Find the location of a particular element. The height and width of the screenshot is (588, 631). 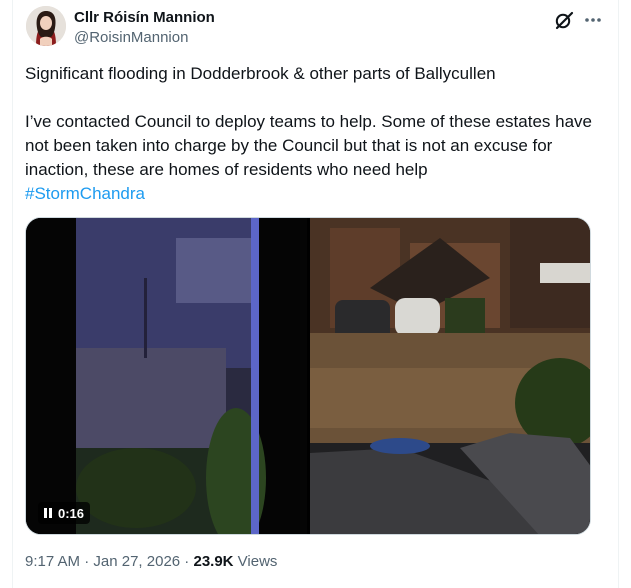

video-duration: 0:16 is located at coordinates (64, 513).